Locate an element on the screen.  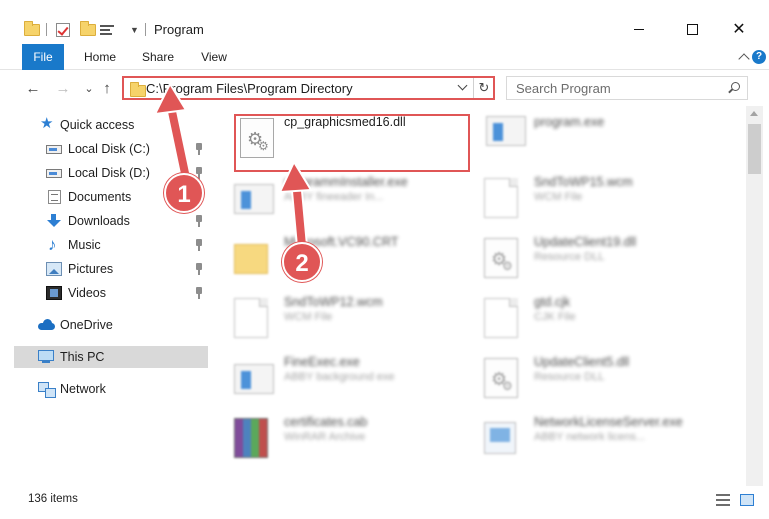
view-options-icon is located at coordinates (108, 30).